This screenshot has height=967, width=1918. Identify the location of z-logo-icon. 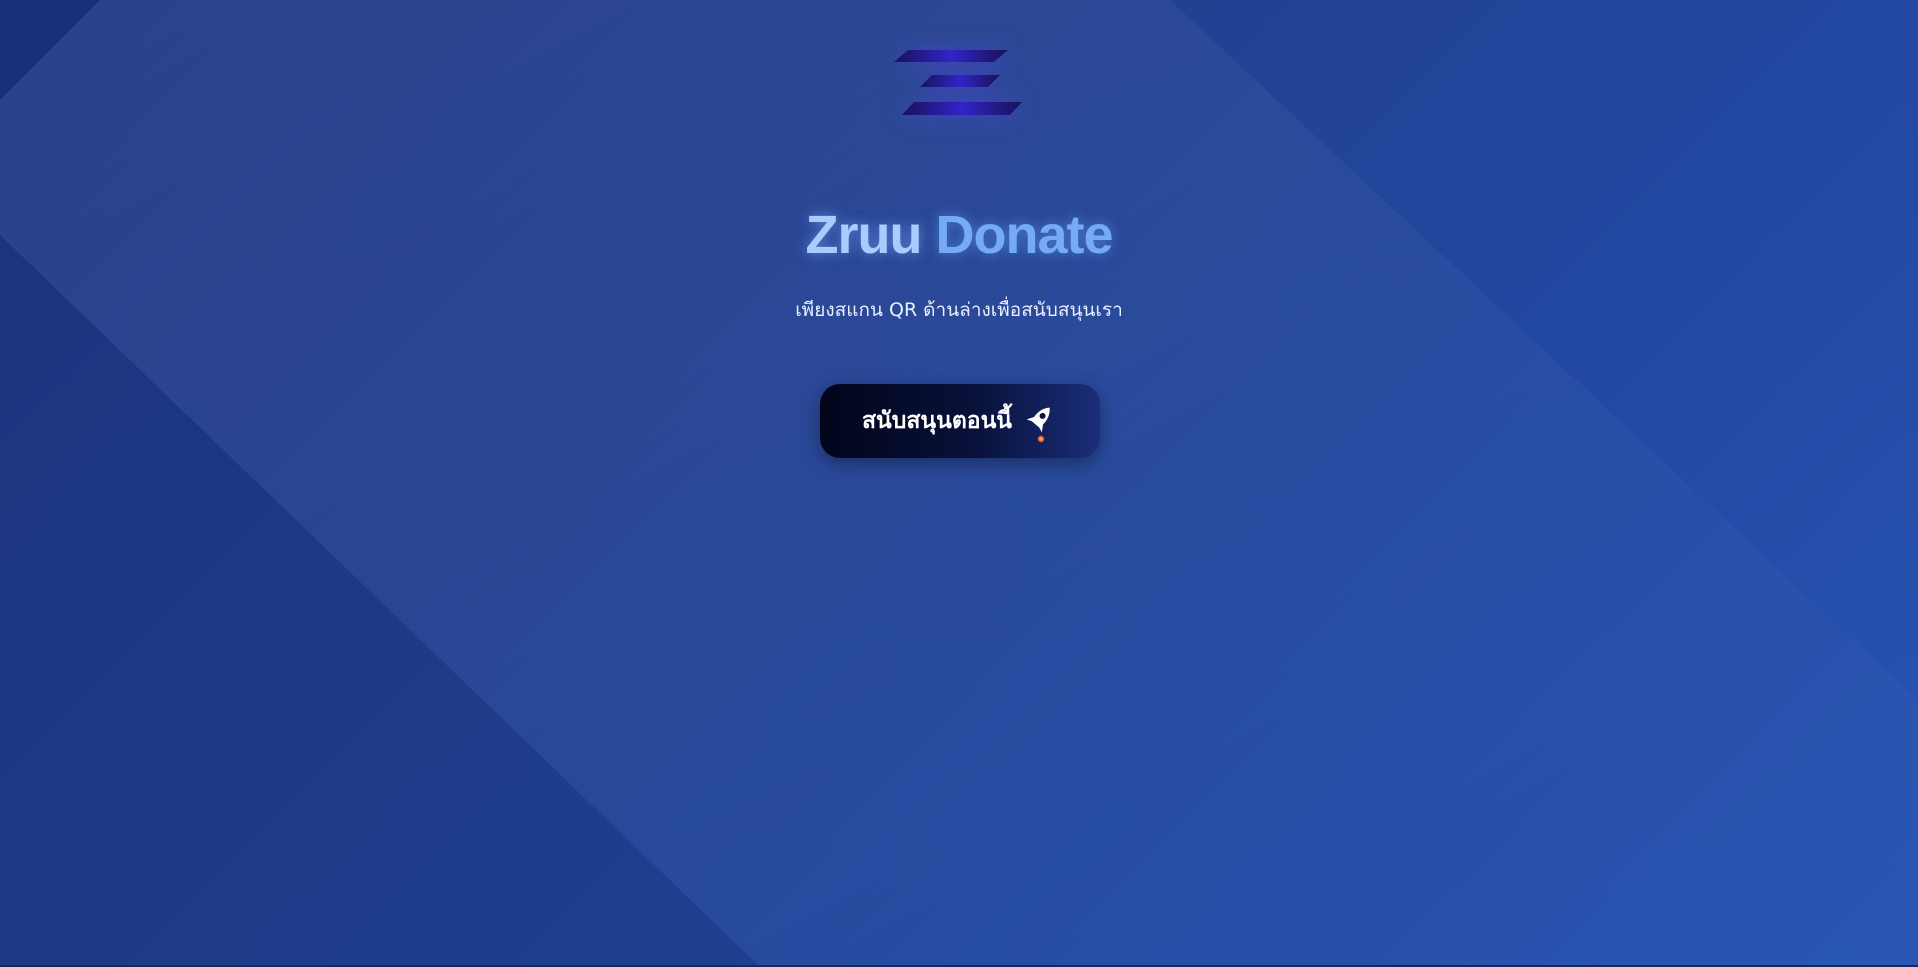
(958, 82).